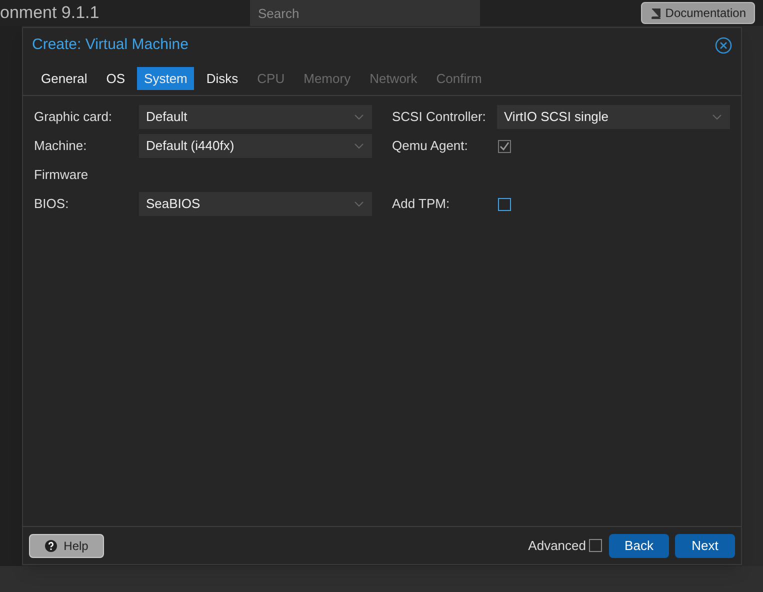 Image resolution: width=763 pixels, height=592 pixels. I want to click on tab: System, so click(165, 78).